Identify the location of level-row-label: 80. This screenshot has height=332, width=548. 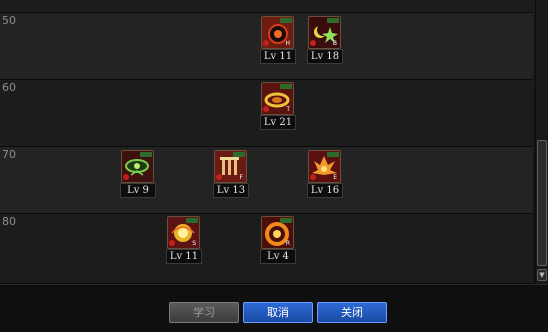
(9, 221).